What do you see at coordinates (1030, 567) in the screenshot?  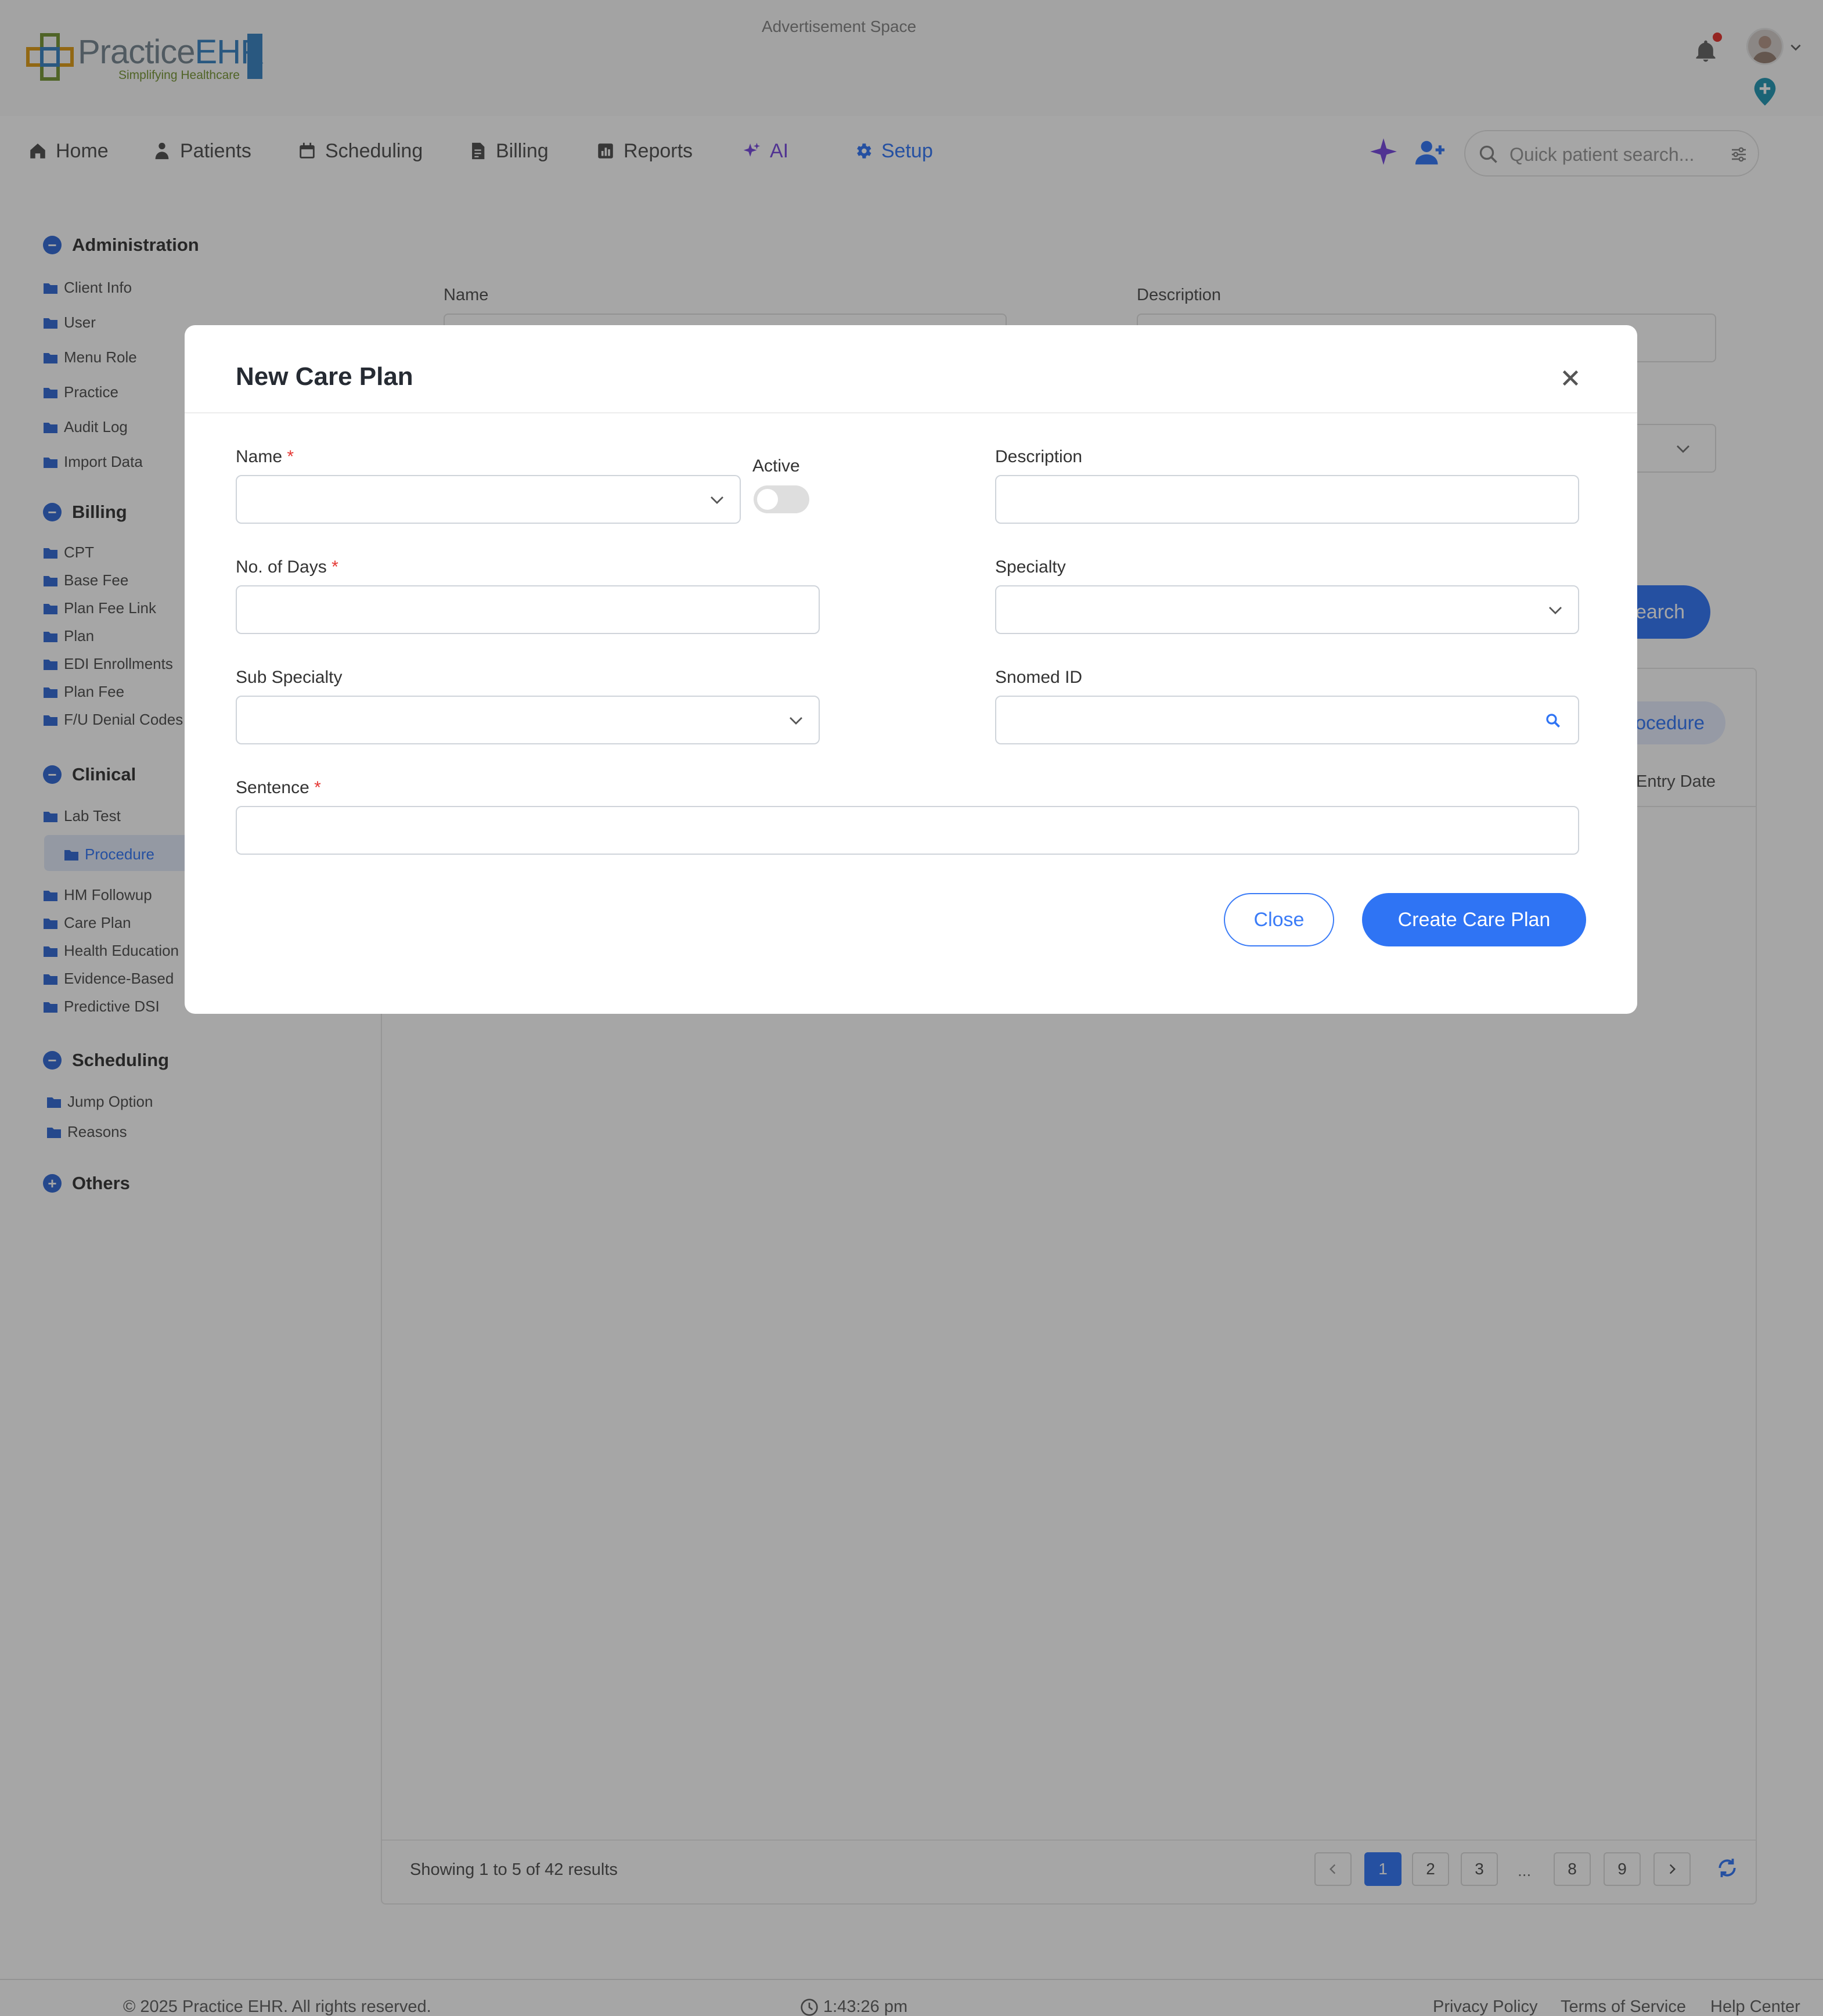 I see `specialty-field-label: Specialty` at bounding box center [1030, 567].